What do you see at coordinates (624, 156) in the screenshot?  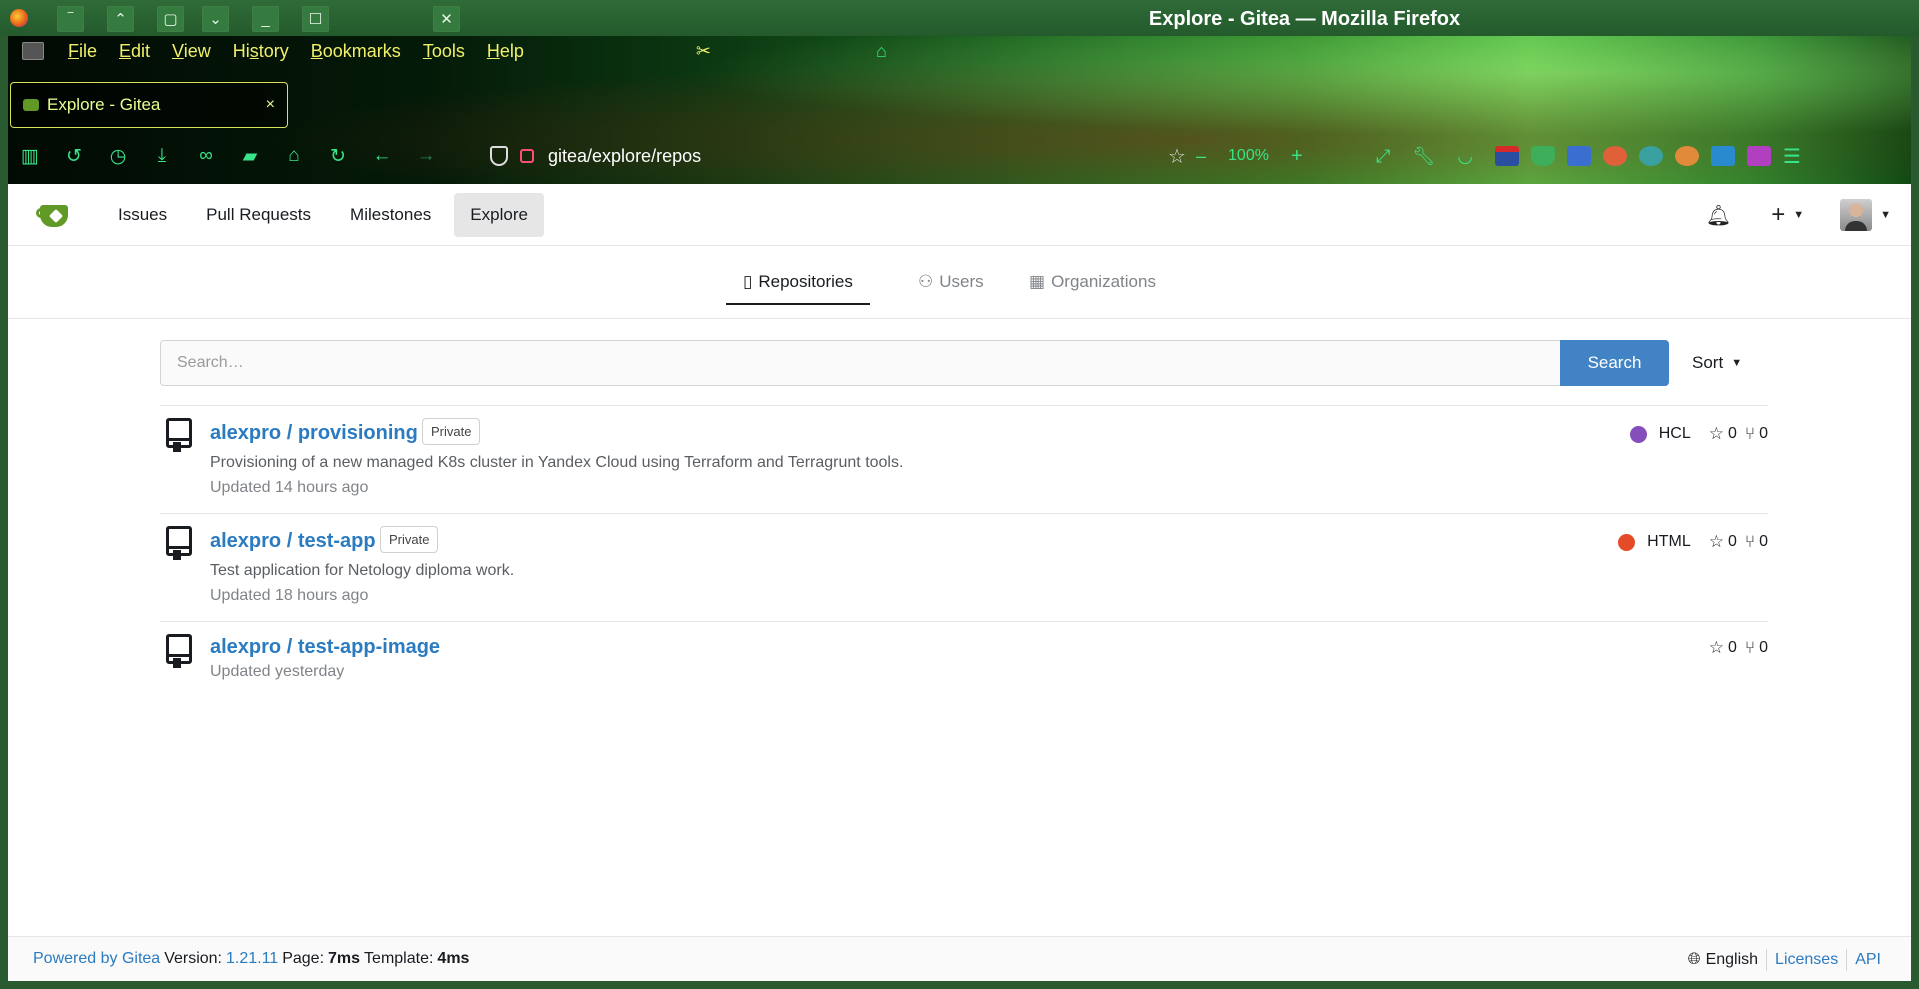 I see `url-text: gitea/explore/repos` at bounding box center [624, 156].